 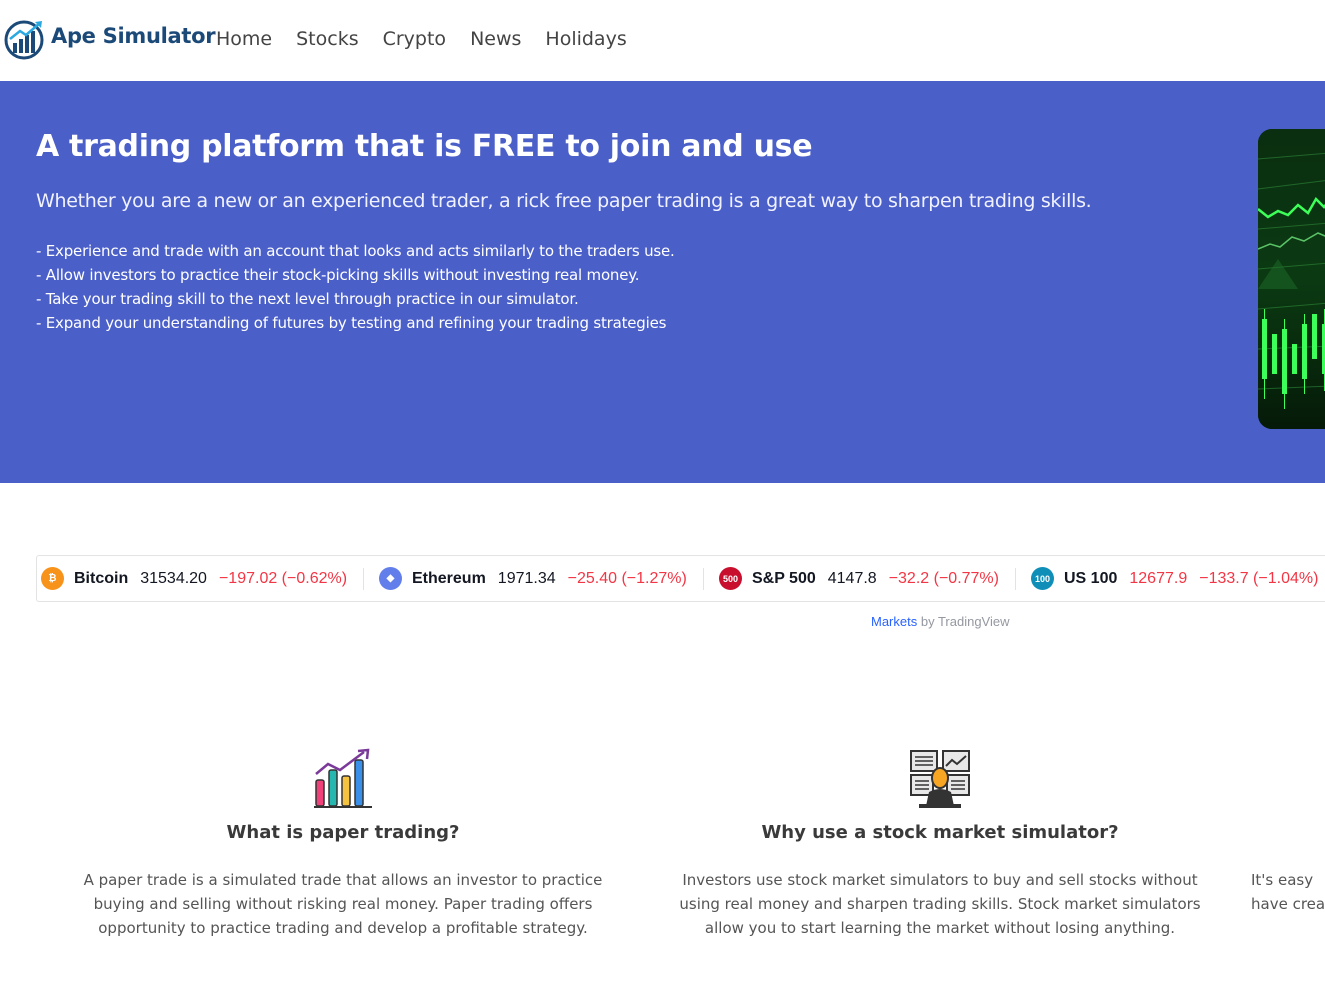 I want to click on ticker-item-us100: 100 US 100 12677.9 −133.7 (−1.04%), so click(x=1174, y=578).